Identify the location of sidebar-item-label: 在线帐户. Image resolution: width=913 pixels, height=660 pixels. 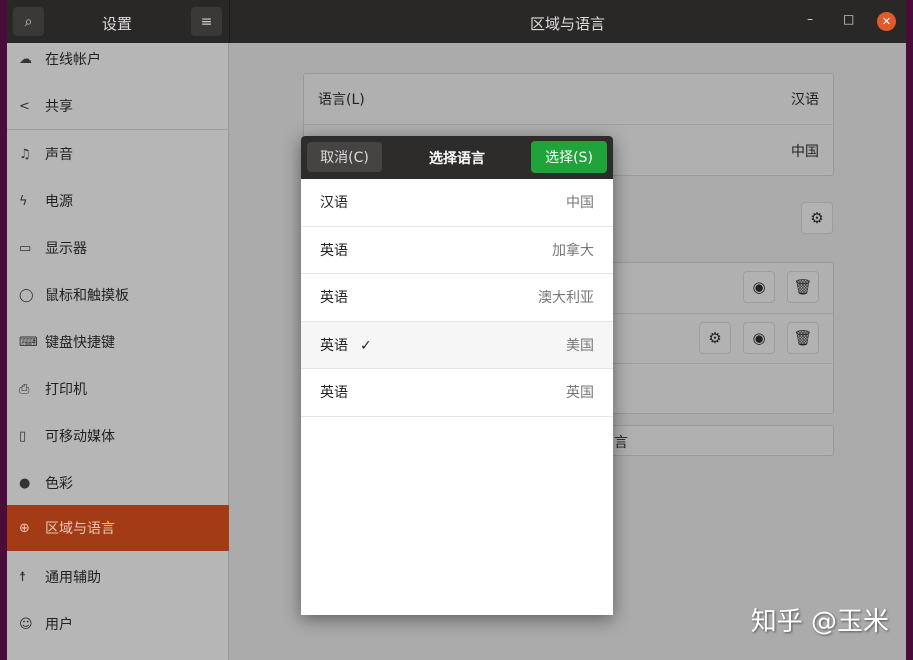
(73, 60).